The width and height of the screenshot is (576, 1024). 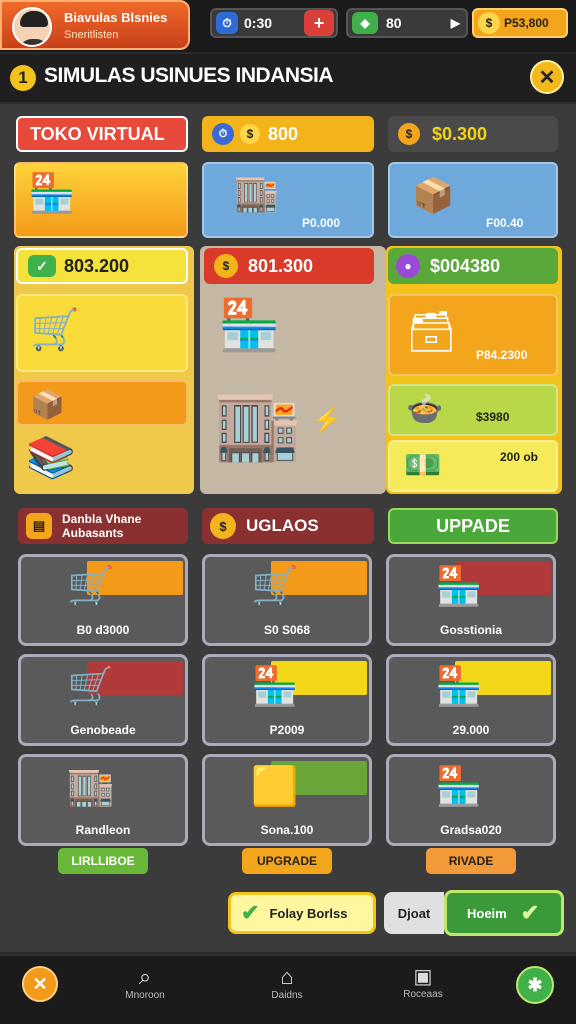 What do you see at coordinates (433, 196) in the screenshot?
I see `cash-box-icon: 📦` at bounding box center [433, 196].